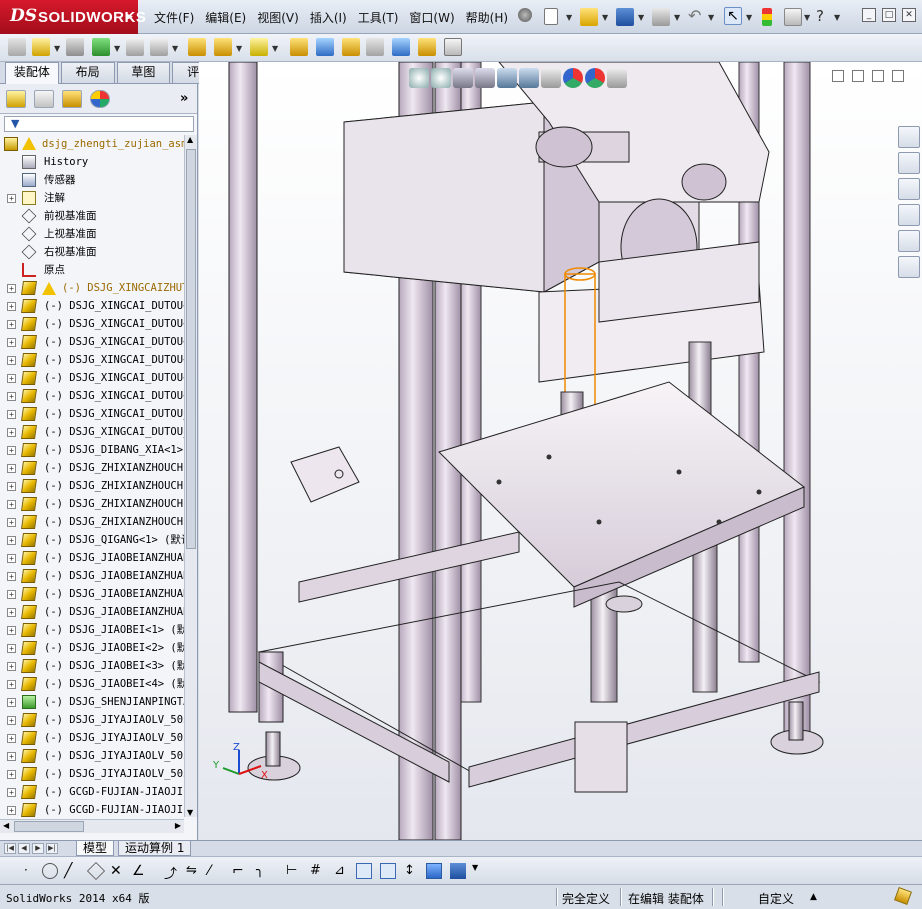 The height and width of the screenshot is (909, 922). I want to click on open-dropdown-arrow-icon: ▼, so click(605, 17).